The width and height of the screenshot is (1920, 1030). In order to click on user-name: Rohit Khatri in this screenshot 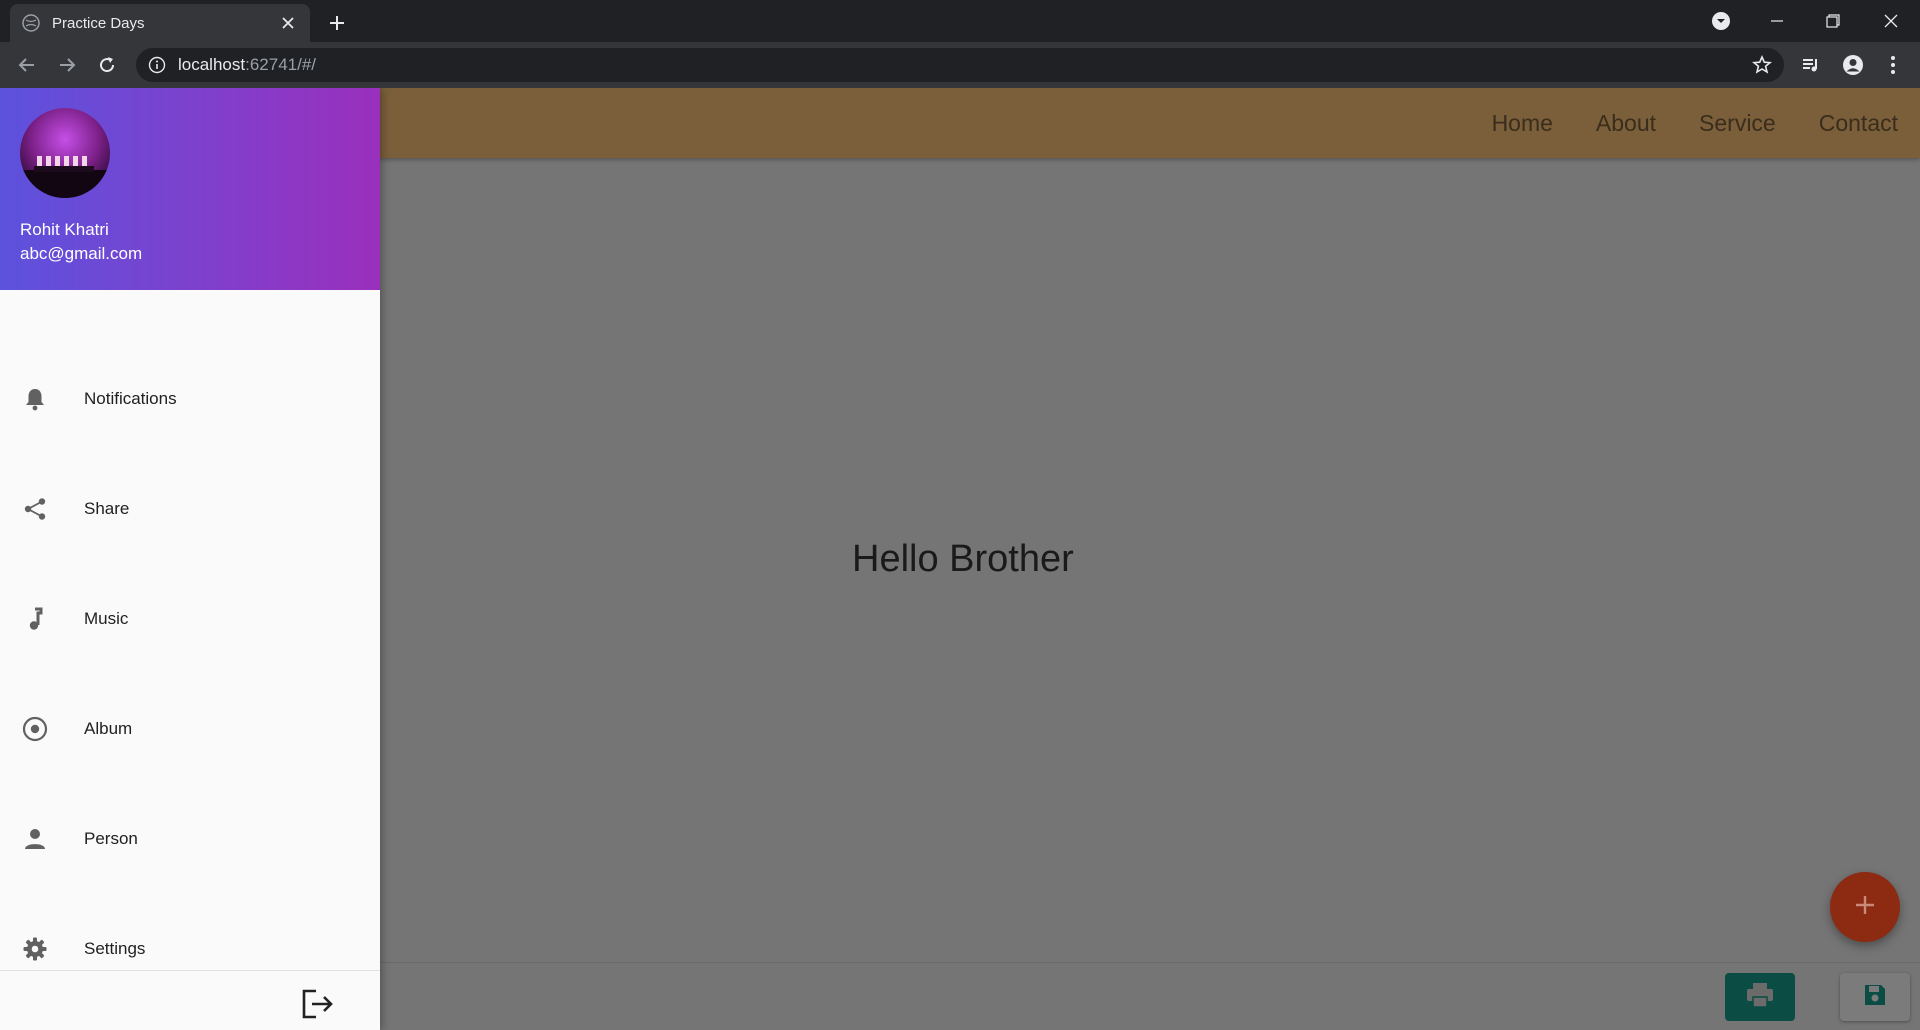, I will do `click(64, 229)`.